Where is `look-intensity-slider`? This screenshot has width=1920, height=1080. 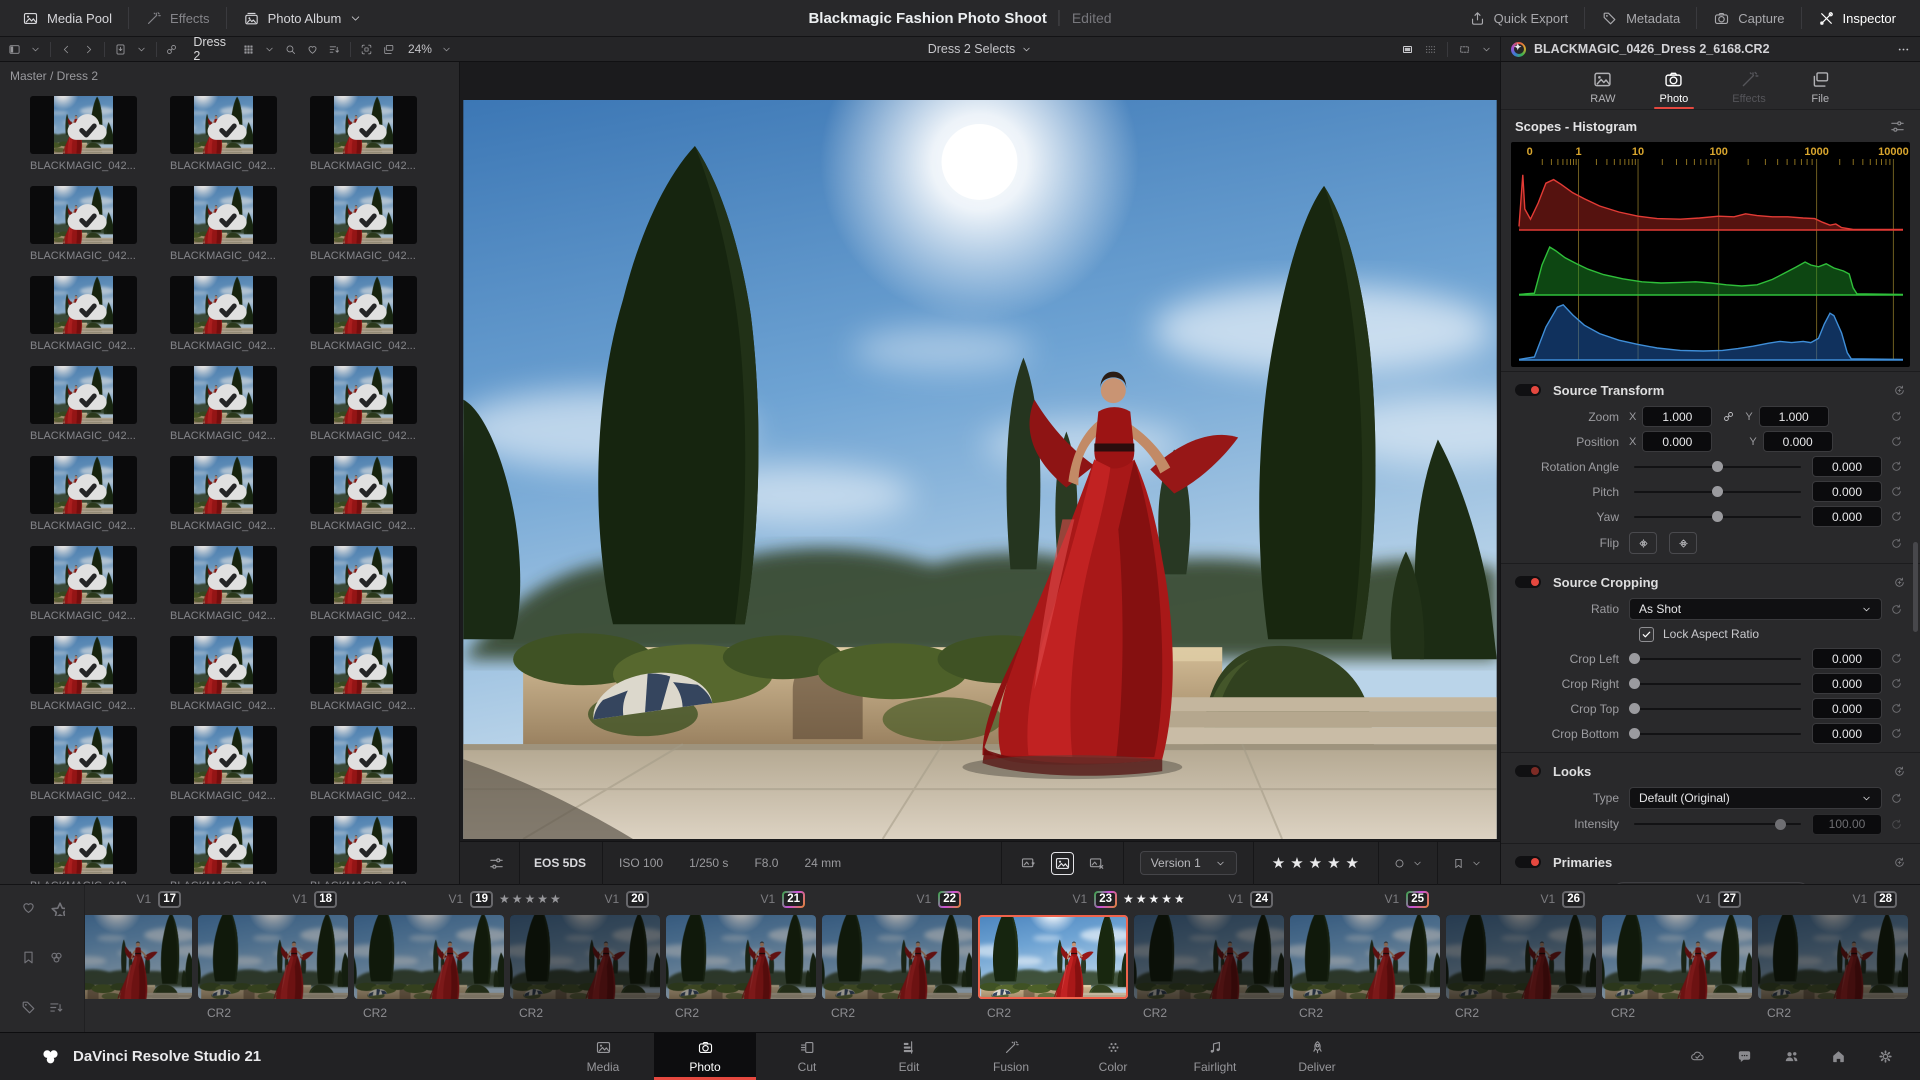
look-intensity-slider is located at coordinates (1717, 824).